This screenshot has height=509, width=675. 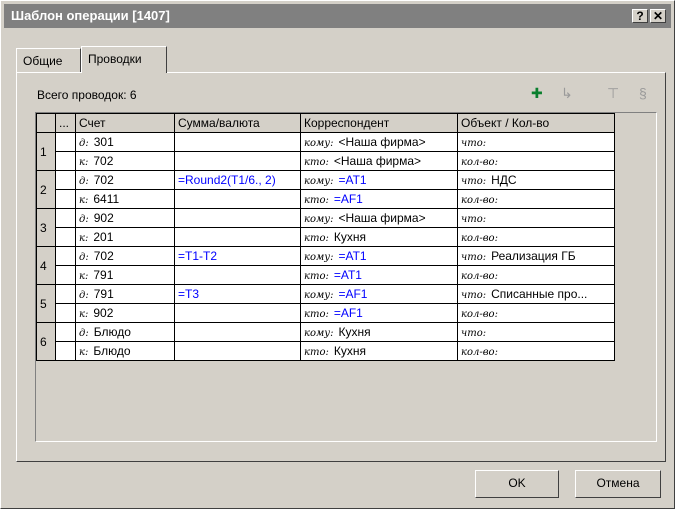 What do you see at coordinates (618, 484) in the screenshot?
I see `cancel-button: Отмена` at bounding box center [618, 484].